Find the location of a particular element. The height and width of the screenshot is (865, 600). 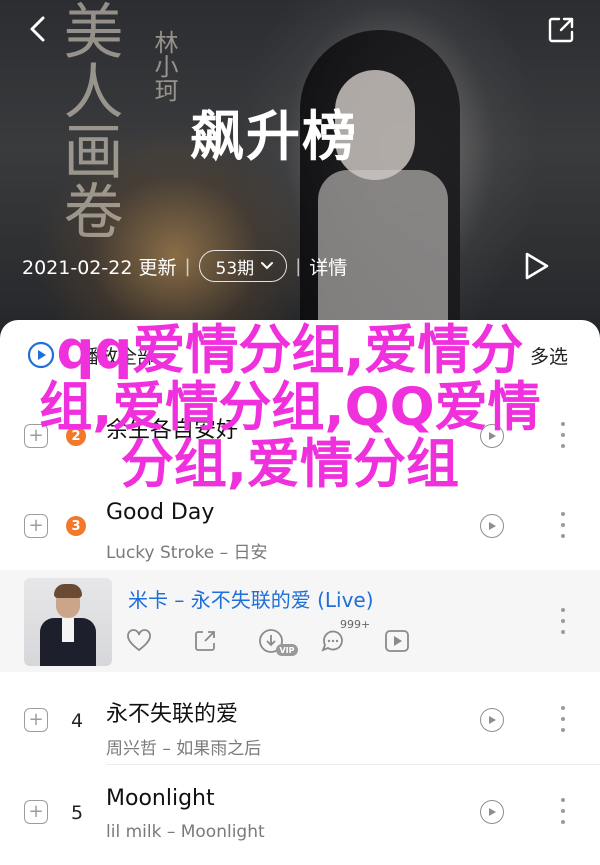

back-button is located at coordinates (37, 29).